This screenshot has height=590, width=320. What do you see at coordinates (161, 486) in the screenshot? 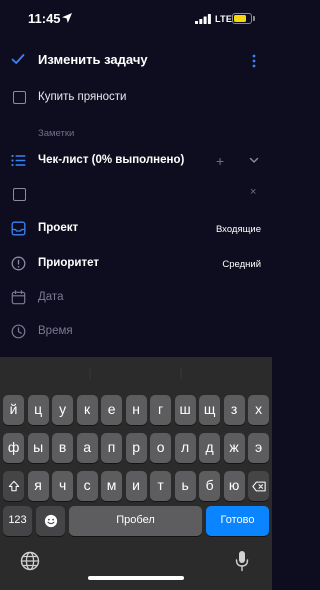
I see `key-т: т` at bounding box center [161, 486].